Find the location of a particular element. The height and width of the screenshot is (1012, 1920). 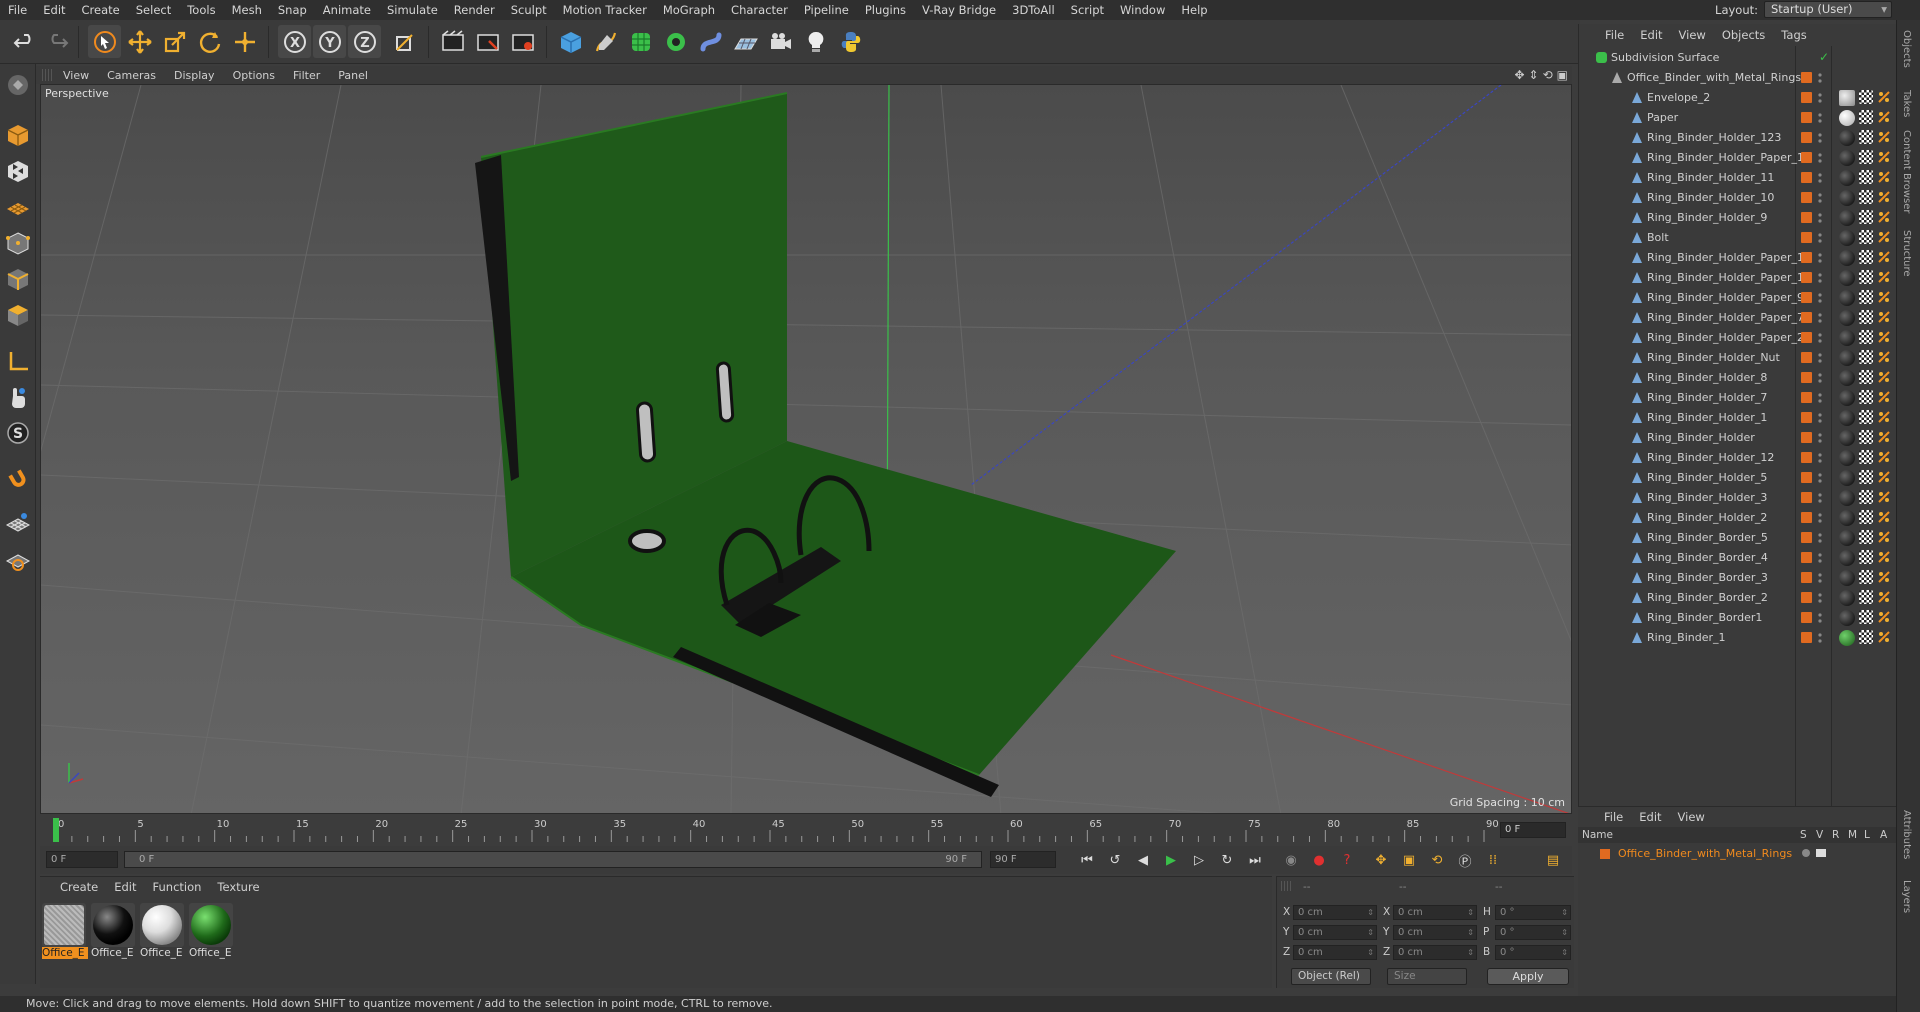

object-row: Bolt is located at coordinates (1738, 238).